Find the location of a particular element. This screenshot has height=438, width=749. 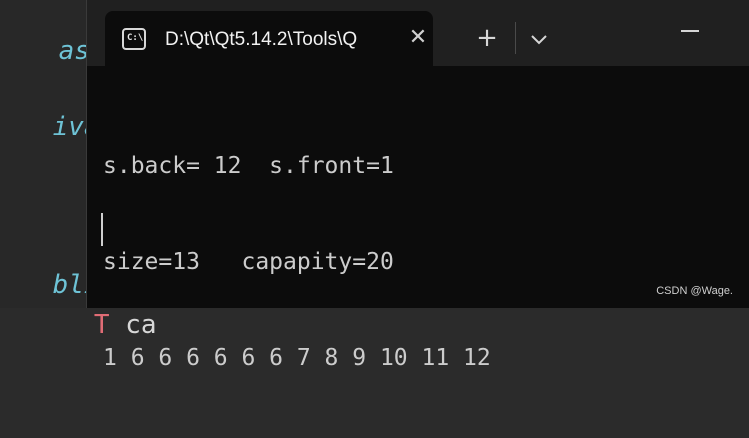

titlebar-divider is located at coordinates (515, 38).